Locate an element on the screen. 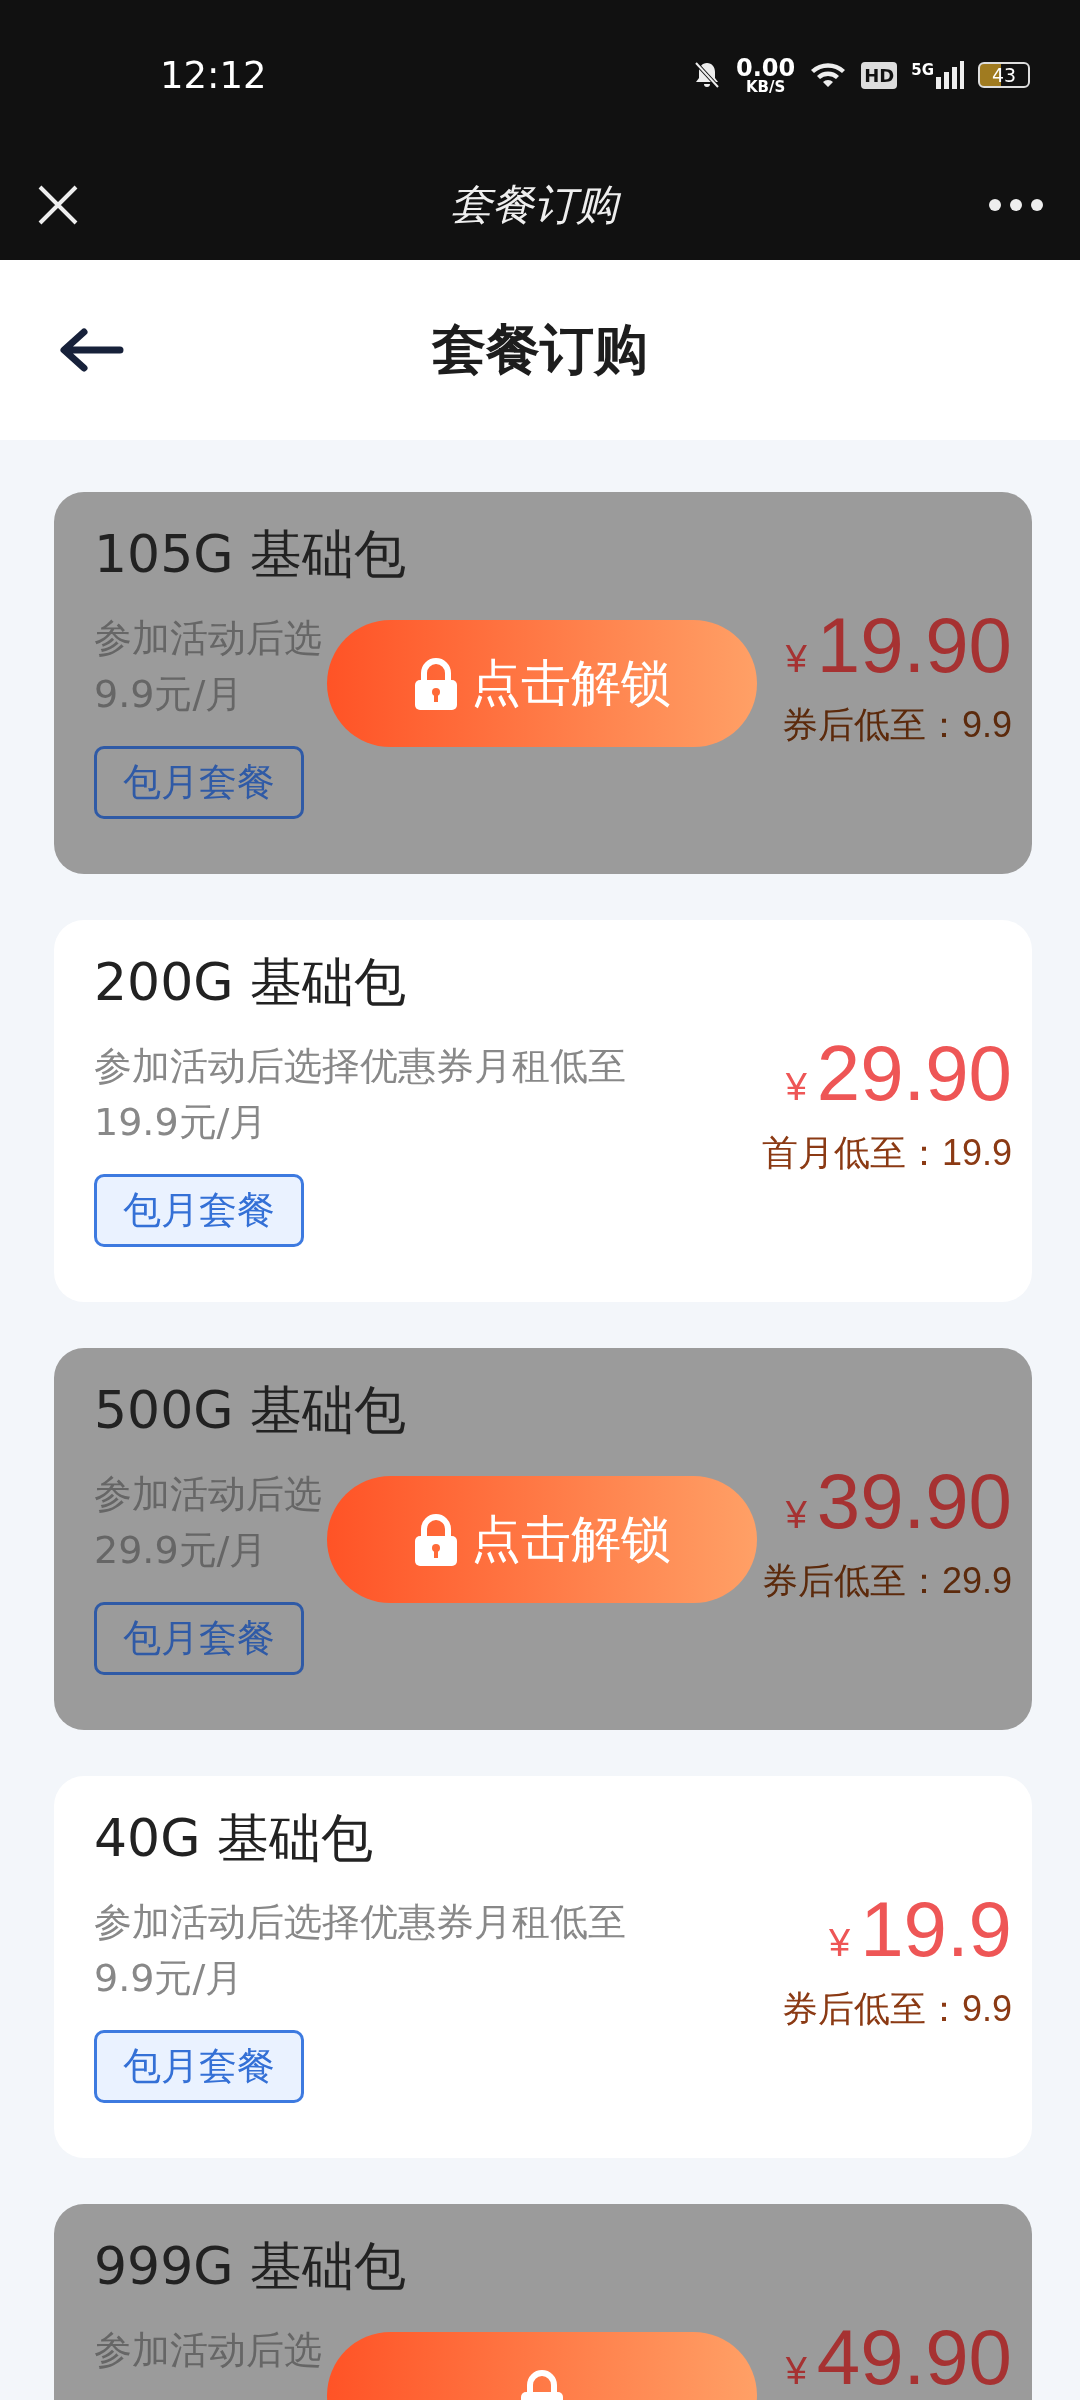 Image resolution: width=1080 pixels, height=2400 pixels. plan-title: 105G 基础包 is located at coordinates (250, 554).